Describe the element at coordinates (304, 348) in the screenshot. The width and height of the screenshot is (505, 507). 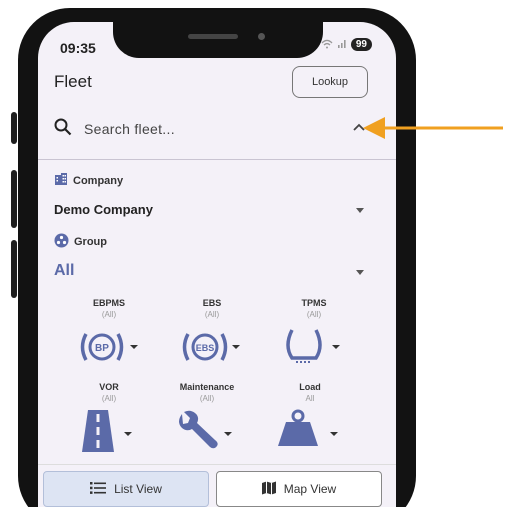
I see `tyre-pressure-icon` at that location.